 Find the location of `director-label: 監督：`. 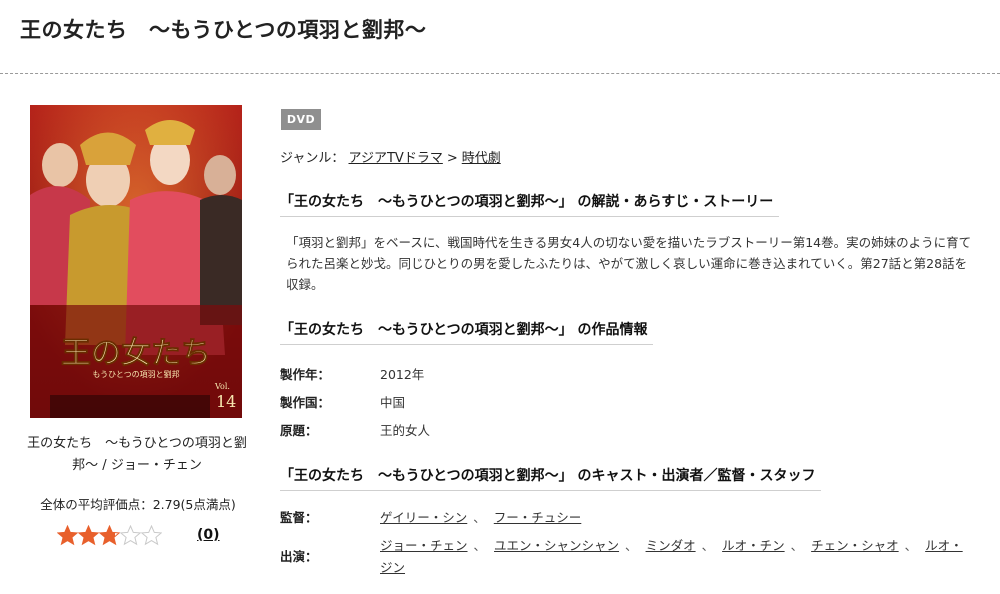

director-label: 監督： is located at coordinates (299, 517).